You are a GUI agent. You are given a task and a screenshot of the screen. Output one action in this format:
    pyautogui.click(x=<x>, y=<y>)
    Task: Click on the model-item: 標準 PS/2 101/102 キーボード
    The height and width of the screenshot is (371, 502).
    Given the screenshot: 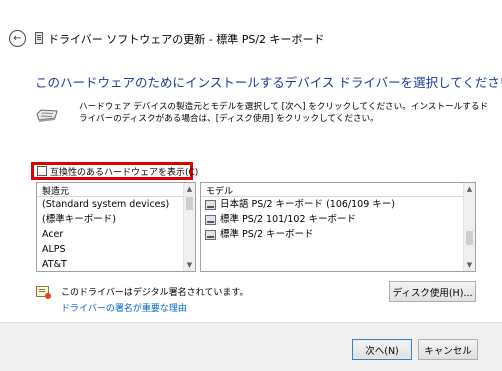 What is the action you would take?
    pyautogui.click(x=338, y=219)
    